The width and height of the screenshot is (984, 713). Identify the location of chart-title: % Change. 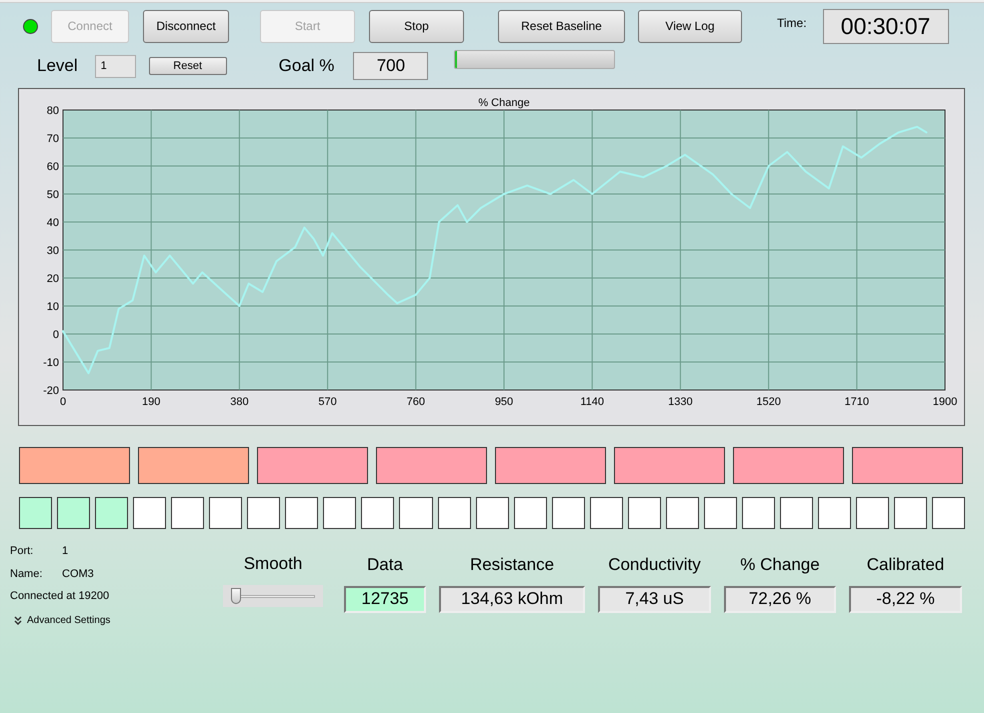
(504, 103).